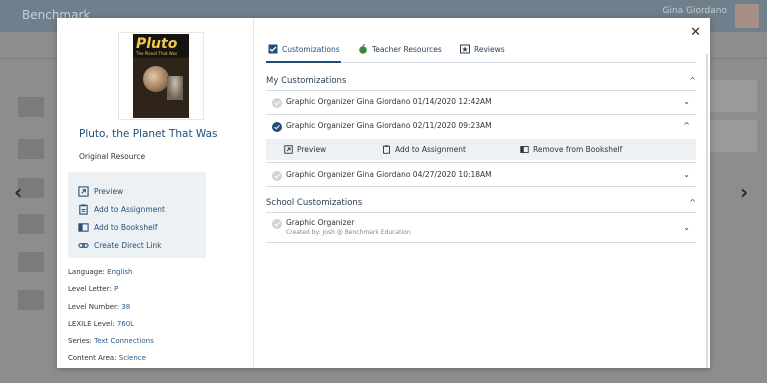  Describe the element at coordinates (430, 149) in the screenshot. I see `customization-add-to-assignment-label: Add to Assignment` at that location.